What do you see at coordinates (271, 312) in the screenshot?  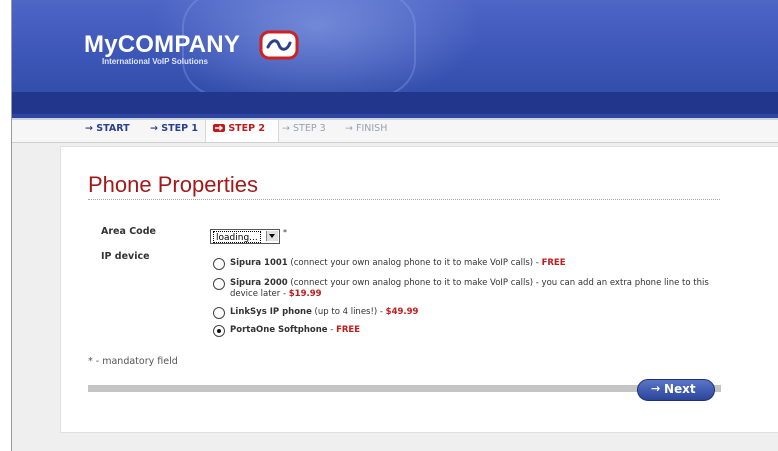 I see `option-name: LinkSys IP phone` at bounding box center [271, 312].